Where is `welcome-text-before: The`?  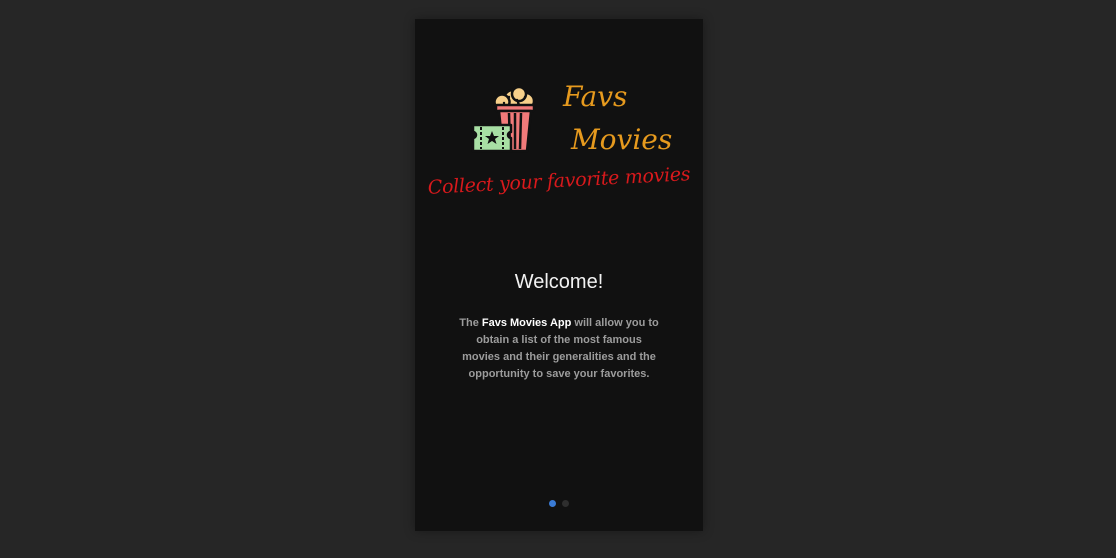
welcome-text-before: The is located at coordinates (470, 323).